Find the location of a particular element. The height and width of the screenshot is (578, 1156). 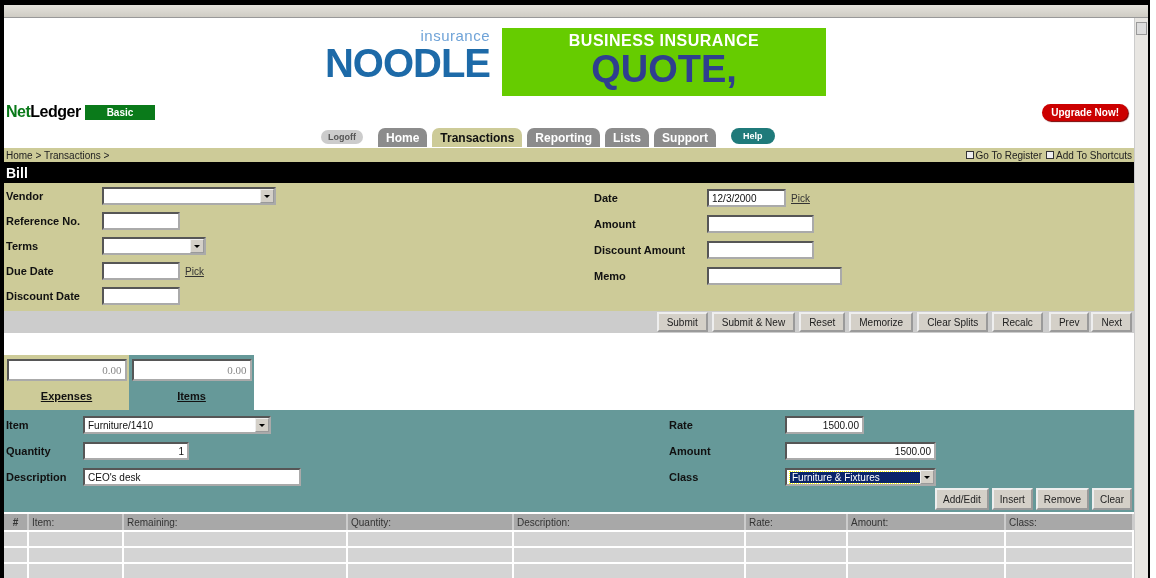

action-button: Memorize is located at coordinates (881, 322).